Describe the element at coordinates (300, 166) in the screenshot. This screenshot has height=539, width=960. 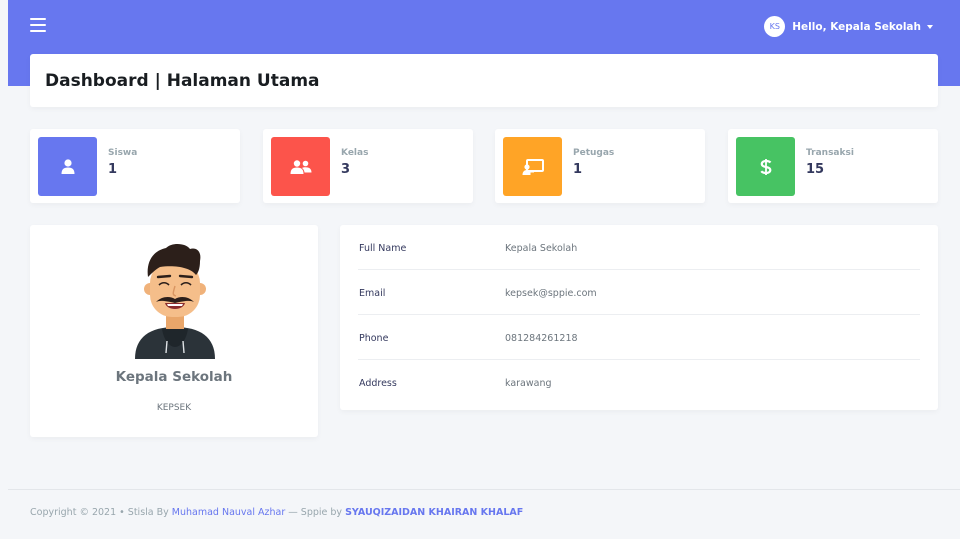
I see `users-icon` at that location.